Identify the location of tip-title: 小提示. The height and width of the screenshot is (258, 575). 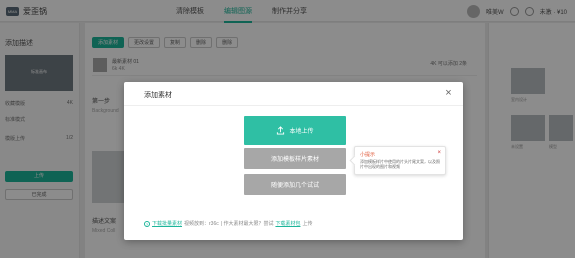
(368, 155).